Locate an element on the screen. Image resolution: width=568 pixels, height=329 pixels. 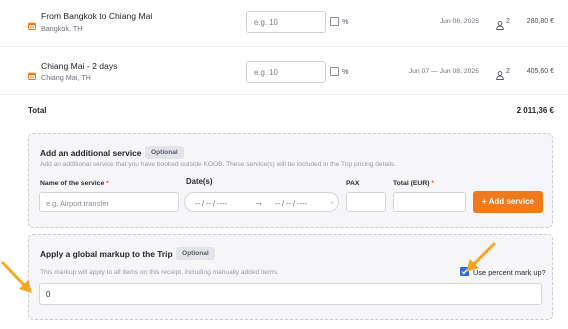
total-label: Total is located at coordinates (37, 110).